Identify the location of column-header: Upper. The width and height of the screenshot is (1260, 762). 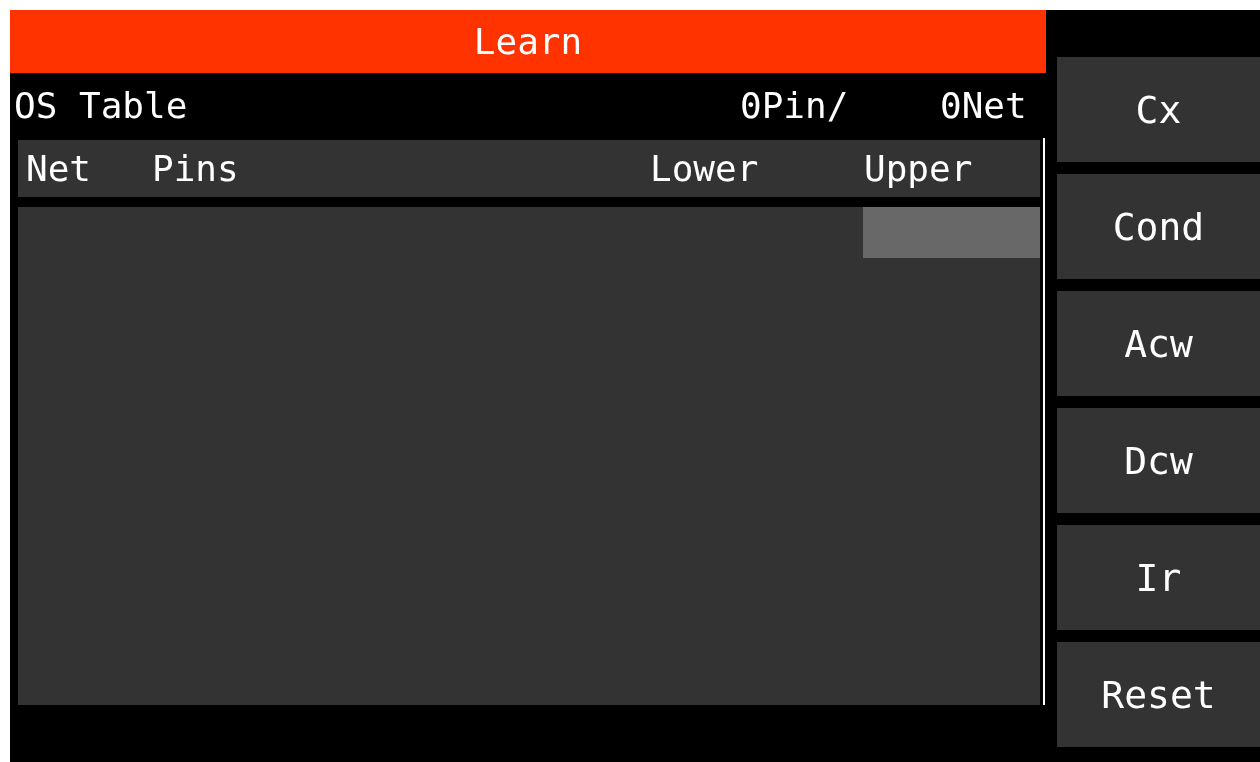
(919, 168).